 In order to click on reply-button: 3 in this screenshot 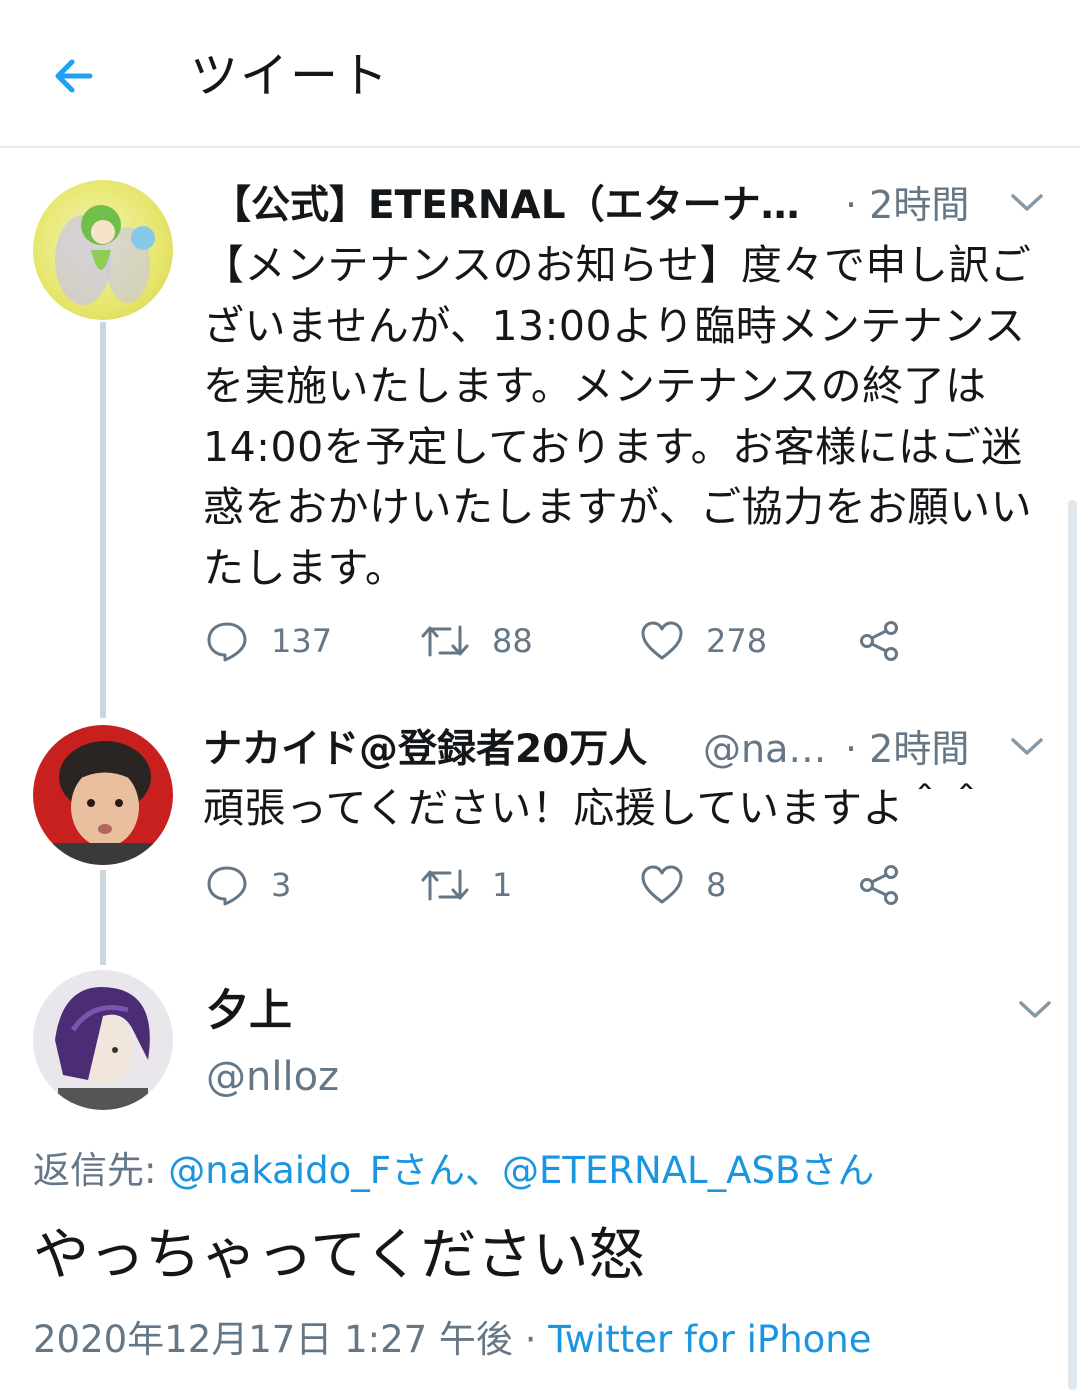, I will do `click(248, 885)`.